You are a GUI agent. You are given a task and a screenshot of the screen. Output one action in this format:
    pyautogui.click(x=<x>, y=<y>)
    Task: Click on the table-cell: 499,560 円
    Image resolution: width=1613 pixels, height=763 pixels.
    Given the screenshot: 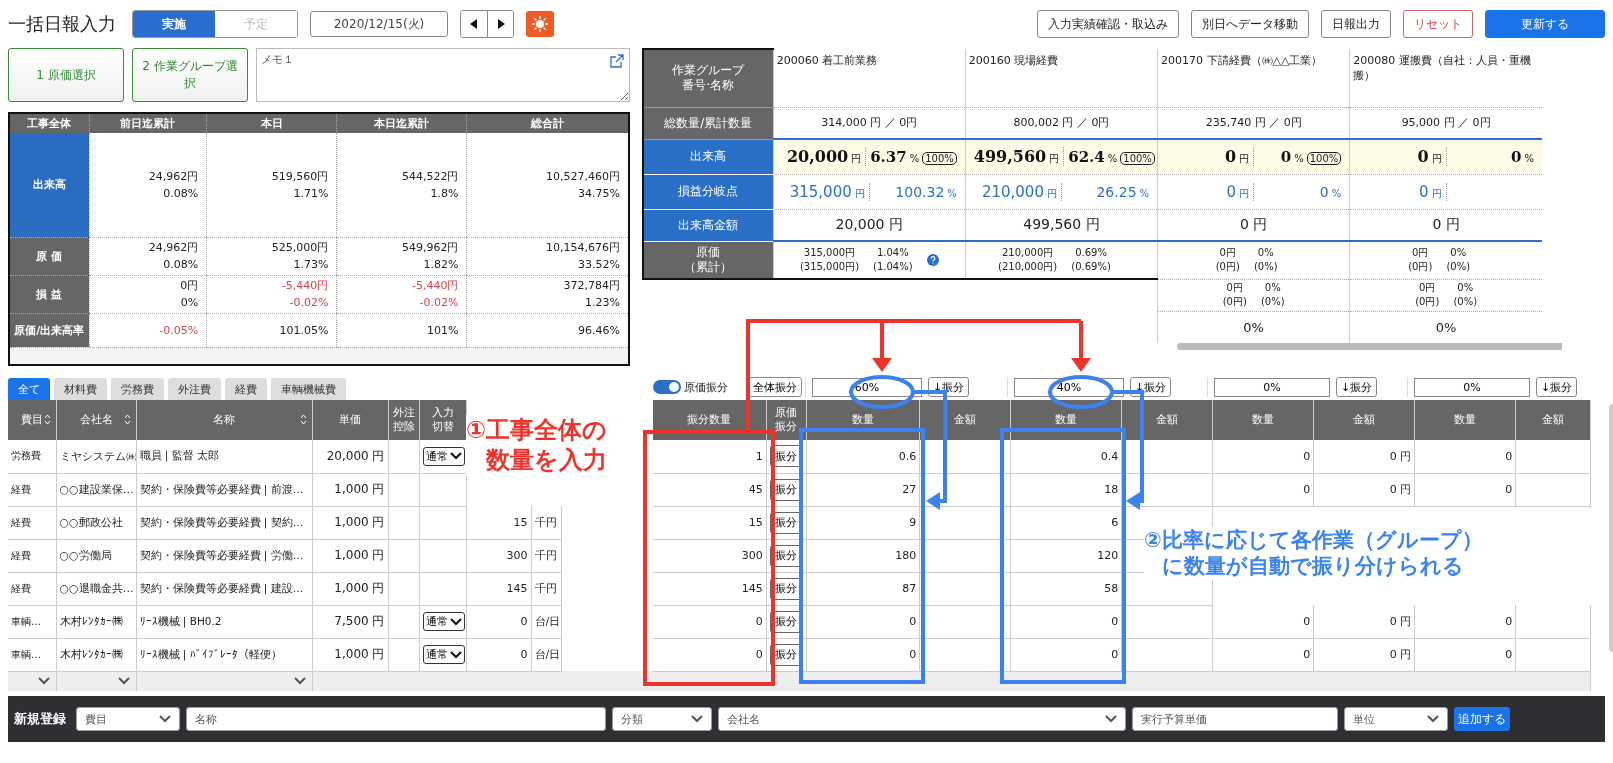 What is the action you would take?
    pyautogui.click(x=1061, y=225)
    